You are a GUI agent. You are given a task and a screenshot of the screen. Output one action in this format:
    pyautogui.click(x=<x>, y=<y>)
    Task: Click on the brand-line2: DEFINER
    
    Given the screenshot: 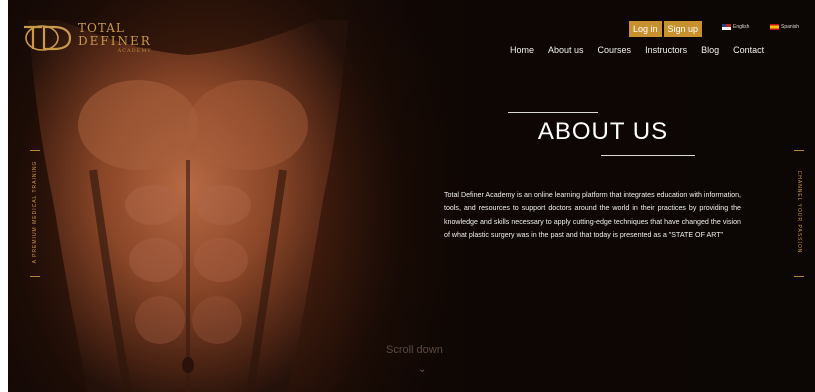 What is the action you would take?
    pyautogui.click(x=115, y=41)
    